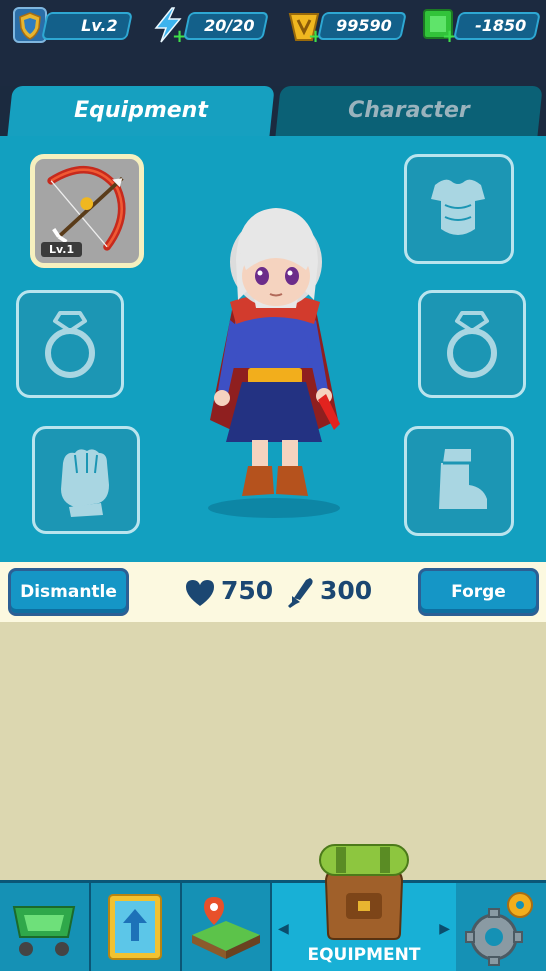  Describe the element at coordinates (346, 590) in the screenshot. I see `attack-value: 300` at that location.